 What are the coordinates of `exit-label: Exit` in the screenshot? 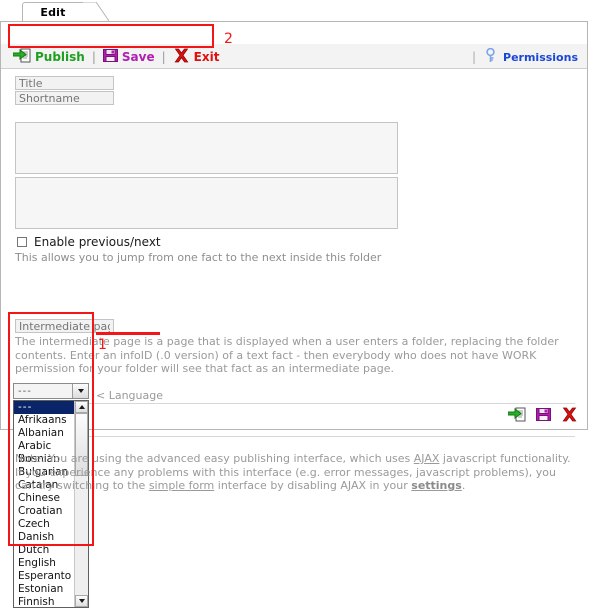 It's located at (206, 56).